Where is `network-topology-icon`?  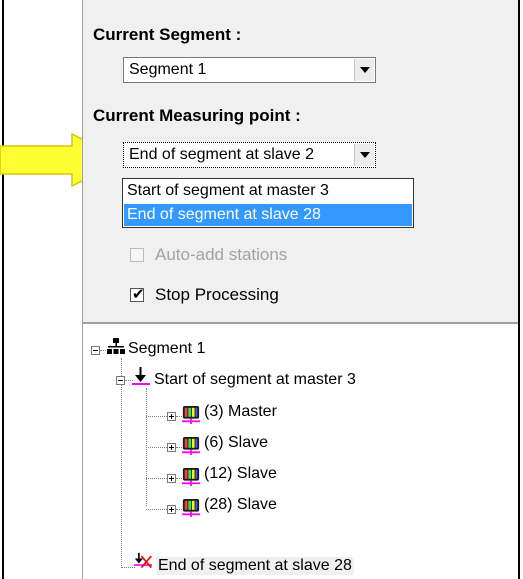
network-topology-icon is located at coordinates (116, 346).